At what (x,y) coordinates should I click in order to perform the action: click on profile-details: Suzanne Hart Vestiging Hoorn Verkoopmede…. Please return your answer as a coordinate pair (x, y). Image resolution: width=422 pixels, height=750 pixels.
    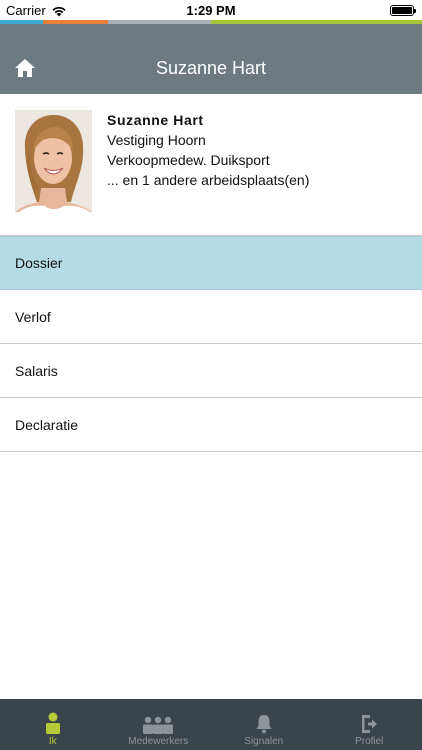
    Looking at the image, I should click on (208, 150).